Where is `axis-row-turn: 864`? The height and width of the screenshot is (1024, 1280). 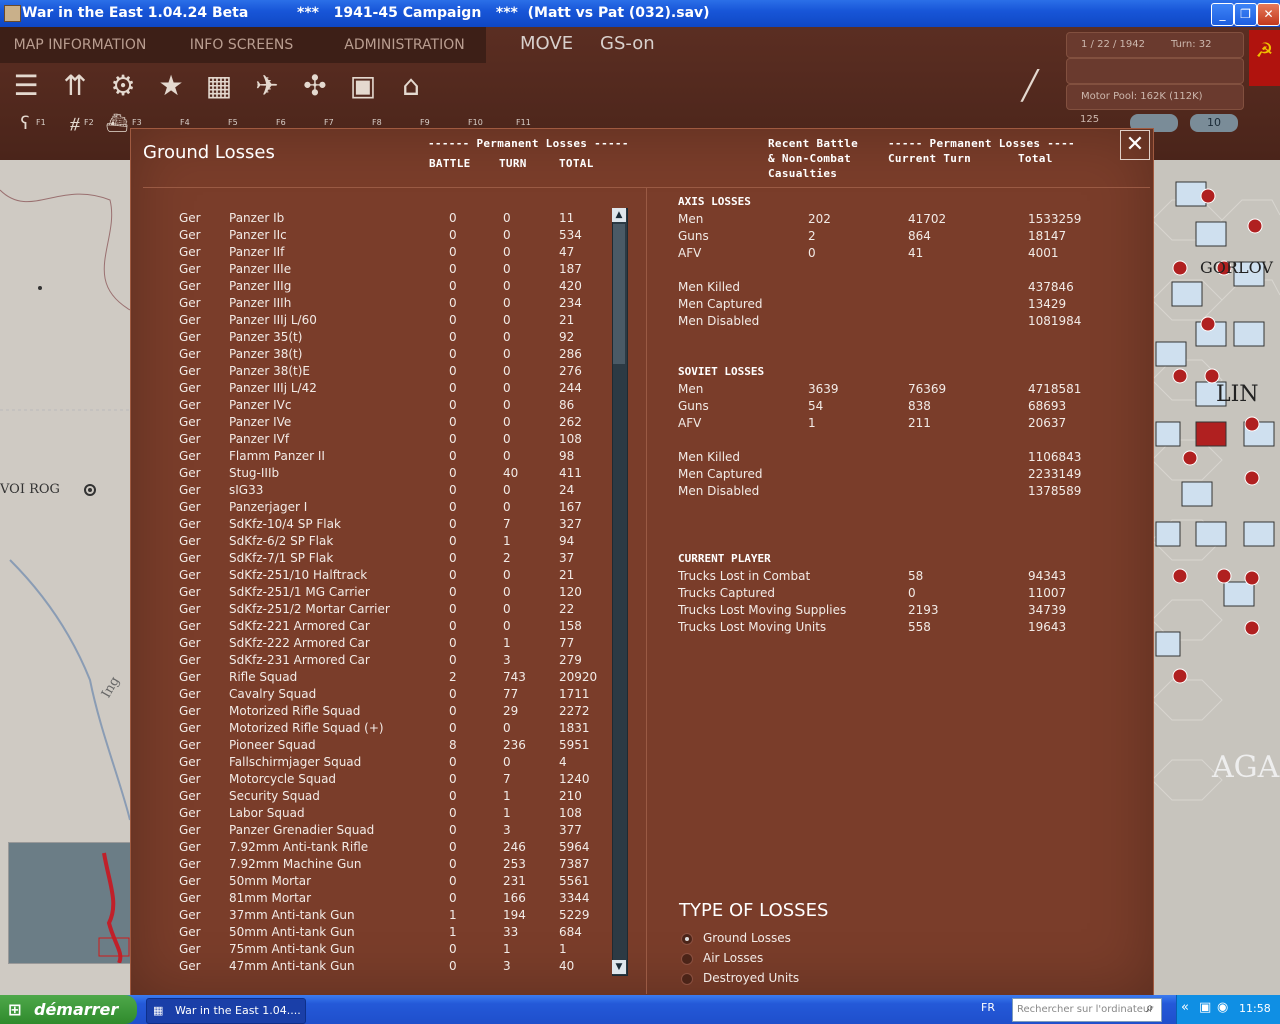
axis-row-turn: 864 is located at coordinates (919, 236).